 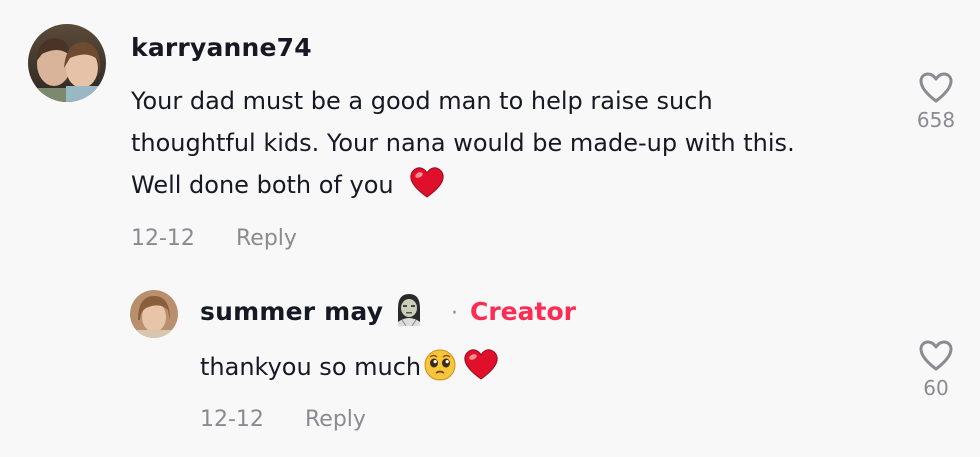 I want to click on comment-line-text: Well done both of you, so click(x=262, y=185).